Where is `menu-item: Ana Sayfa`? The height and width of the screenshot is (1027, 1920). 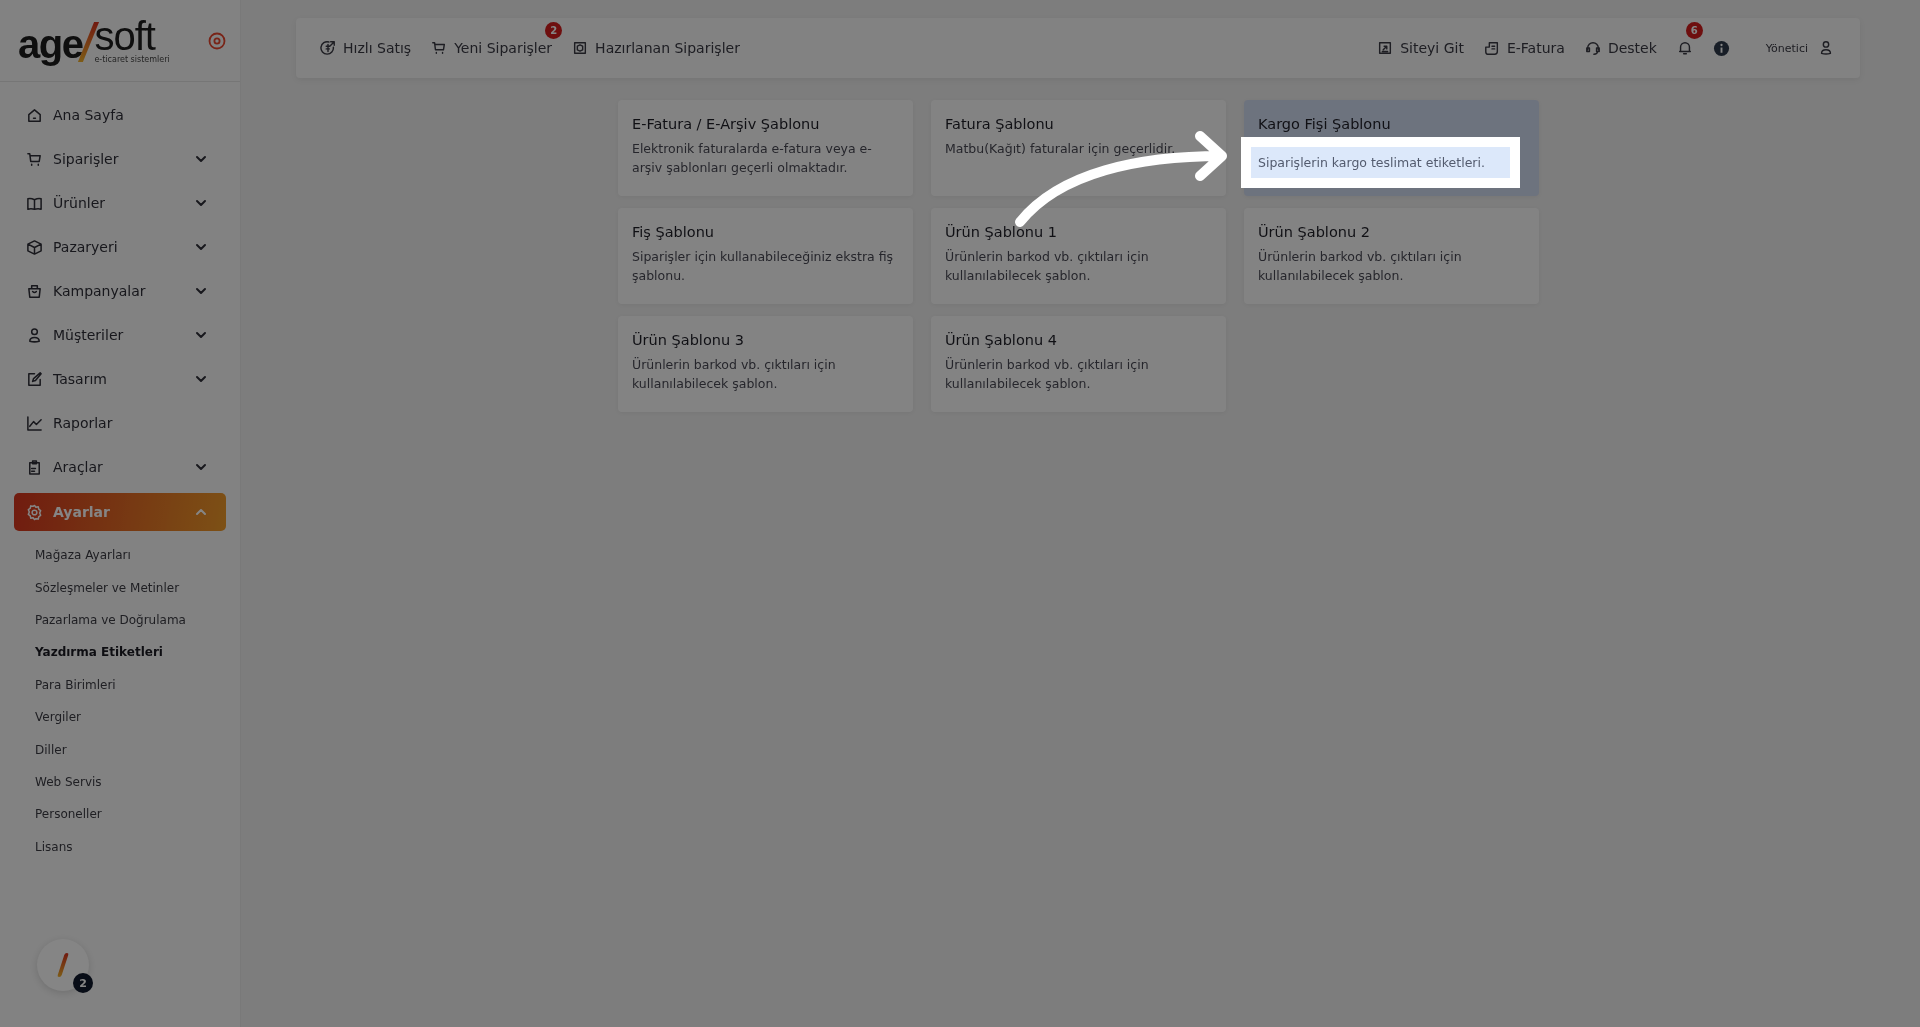
menu-item: Ana Sayfa is located at coordinates (120, 115).